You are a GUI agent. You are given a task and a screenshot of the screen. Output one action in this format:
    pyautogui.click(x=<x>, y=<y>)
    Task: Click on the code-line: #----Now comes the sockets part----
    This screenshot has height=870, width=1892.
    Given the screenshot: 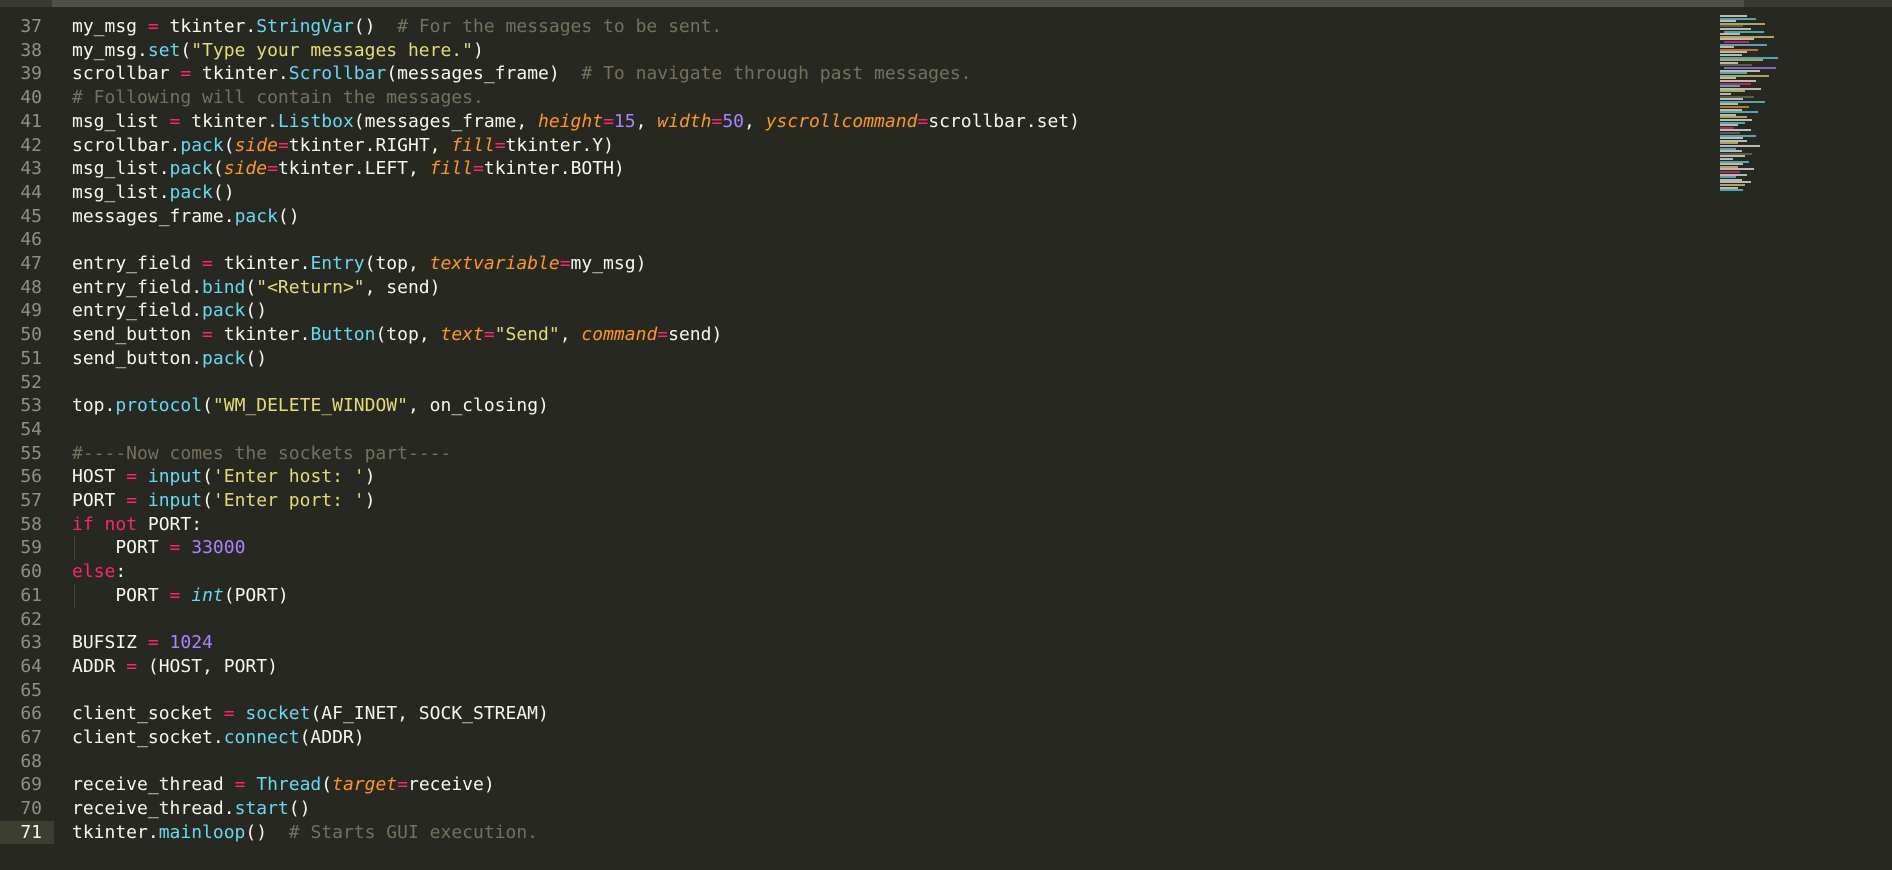 What is the action you would take?
    pyautogui.click(x=261, y=454)
    